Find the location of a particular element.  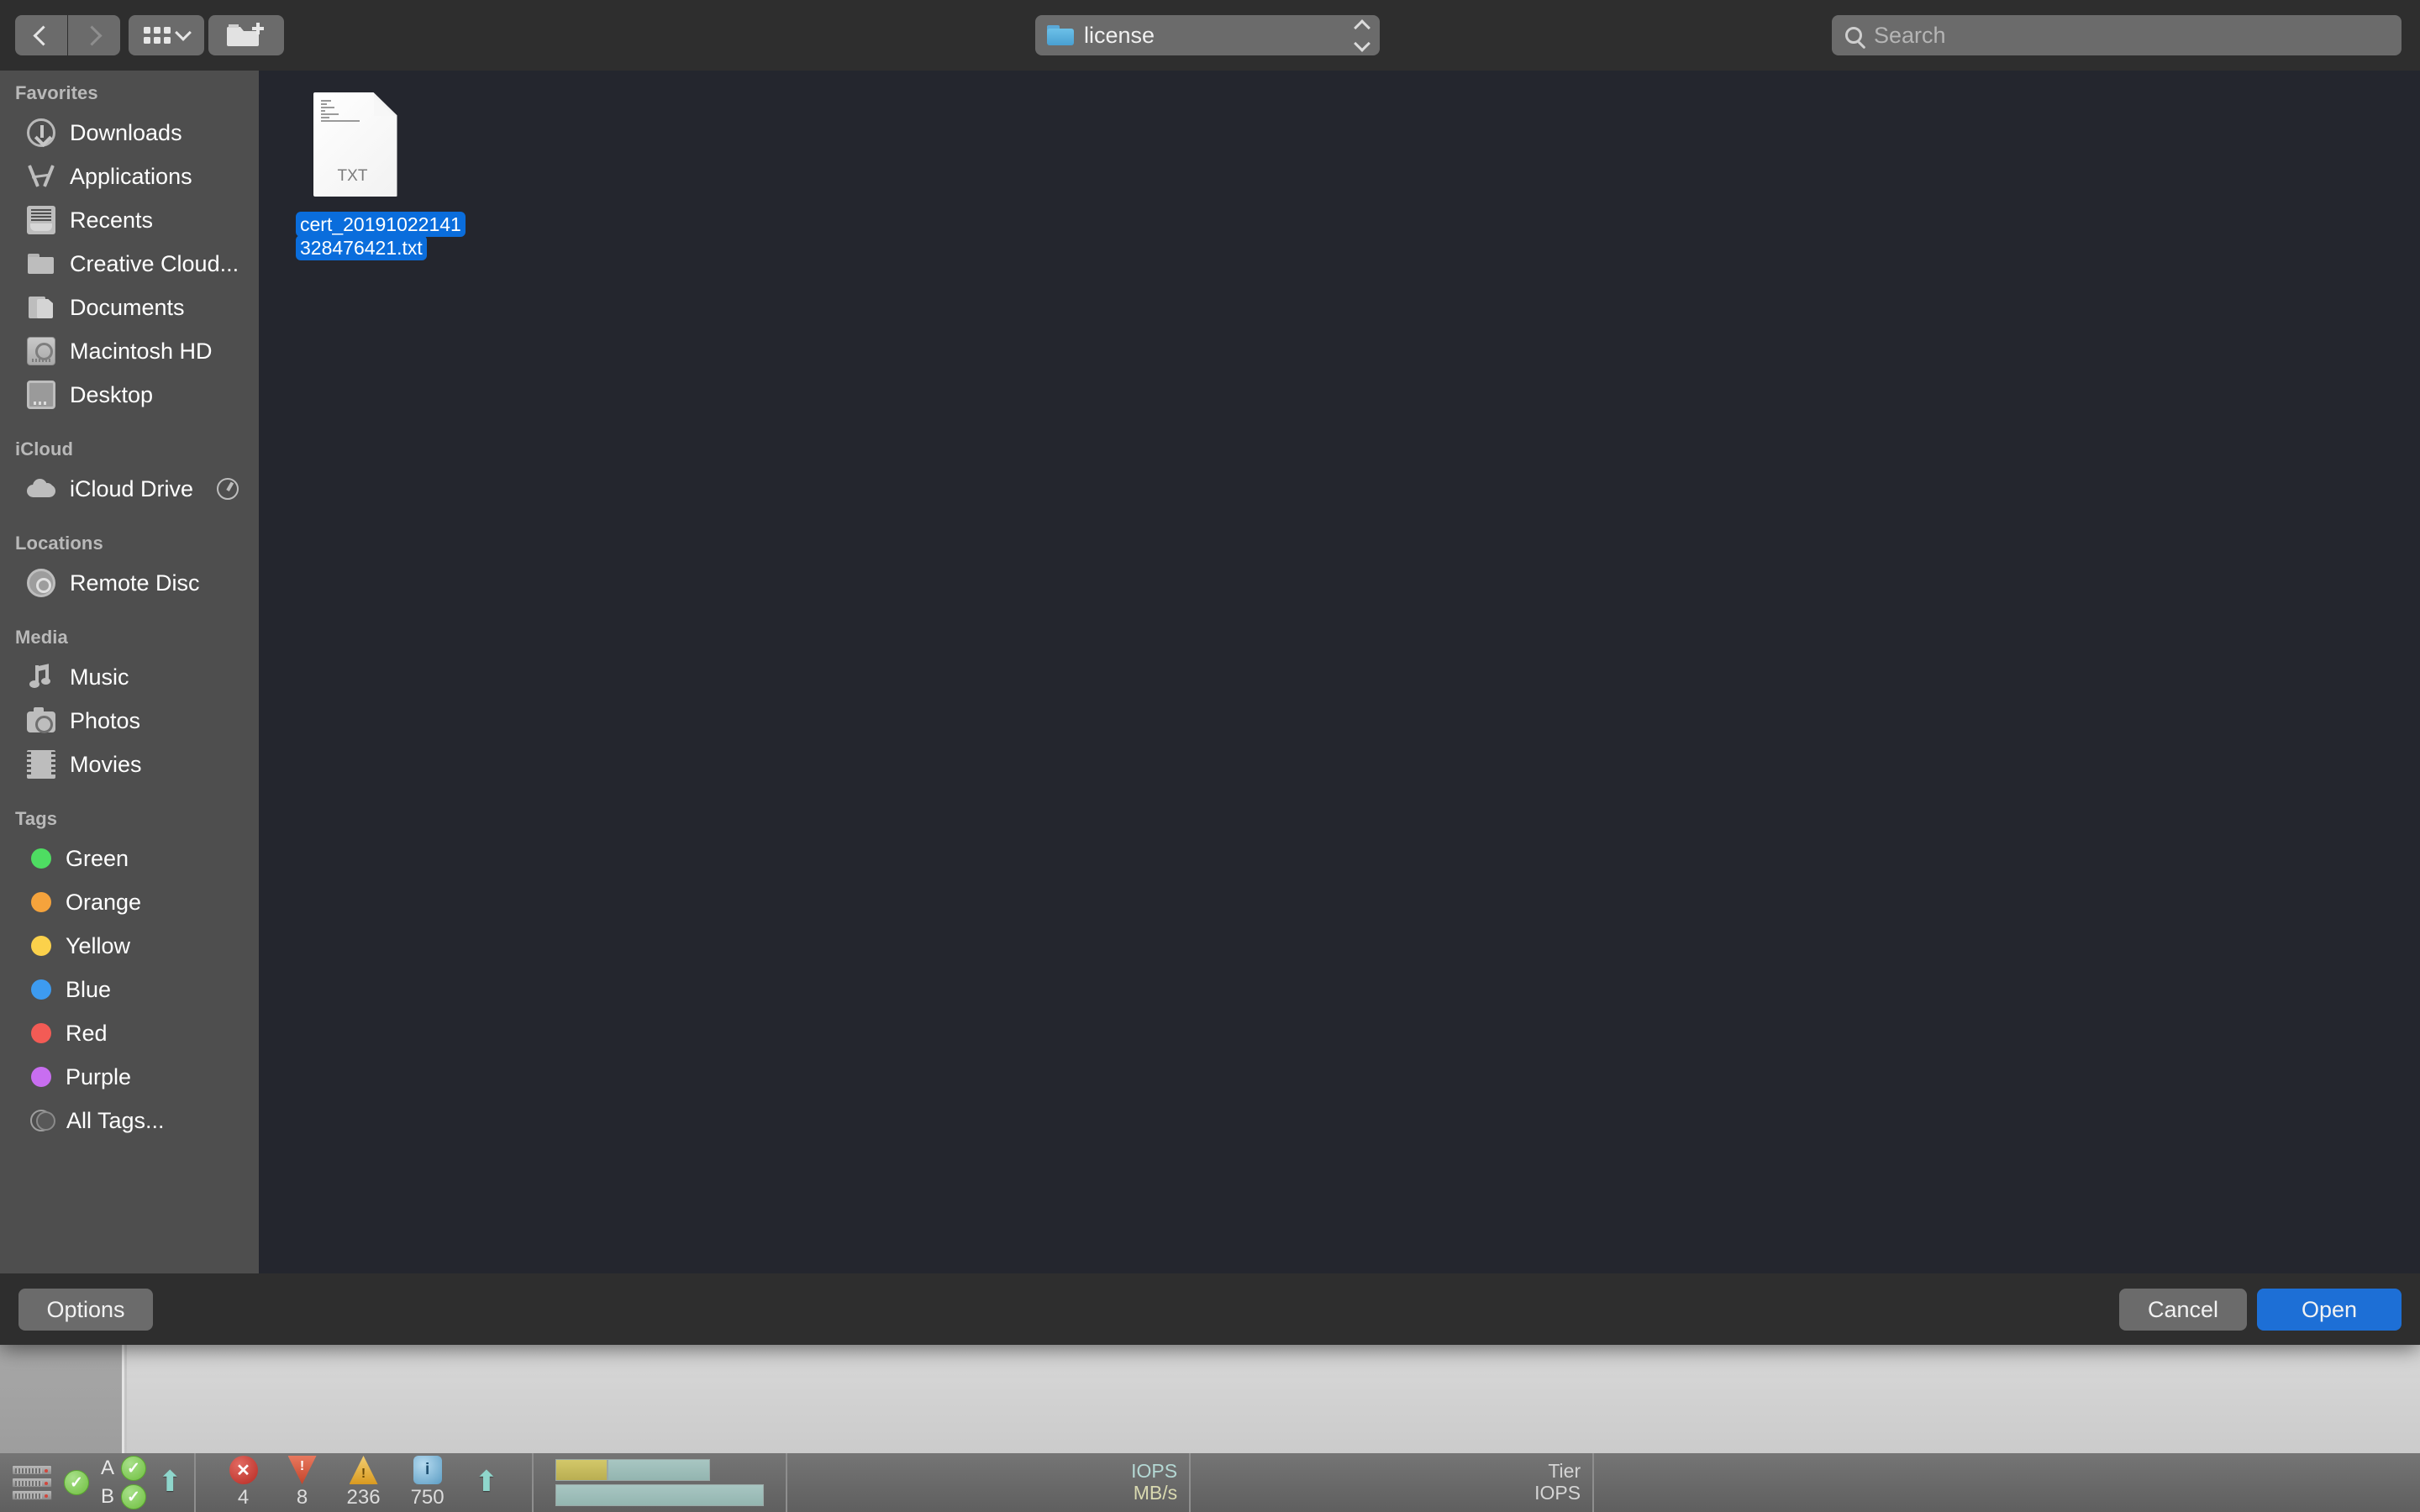

sidebar-item-label: Red is located at coordinates (87, 1033).